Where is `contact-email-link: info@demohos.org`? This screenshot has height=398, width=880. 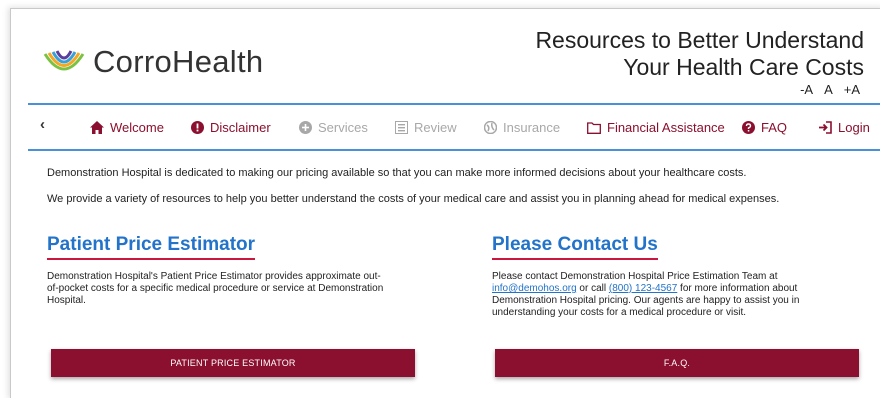
contact-email-link: info@demohos.org is located at coordinates (534, 288).